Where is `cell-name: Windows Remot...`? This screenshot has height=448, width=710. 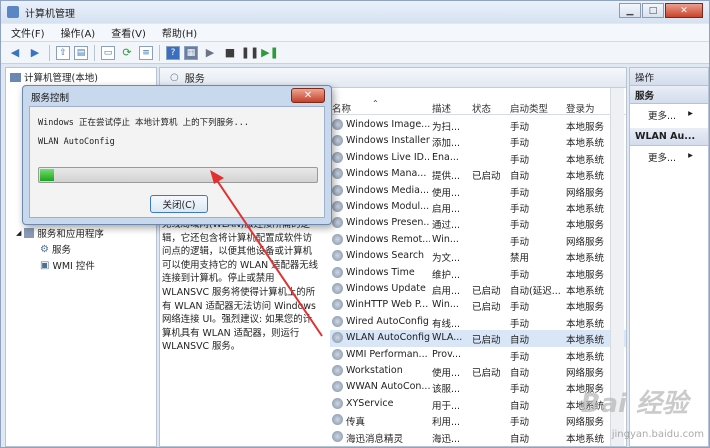 cell-name: Windows Remot... is located at coordinates (388, 239).